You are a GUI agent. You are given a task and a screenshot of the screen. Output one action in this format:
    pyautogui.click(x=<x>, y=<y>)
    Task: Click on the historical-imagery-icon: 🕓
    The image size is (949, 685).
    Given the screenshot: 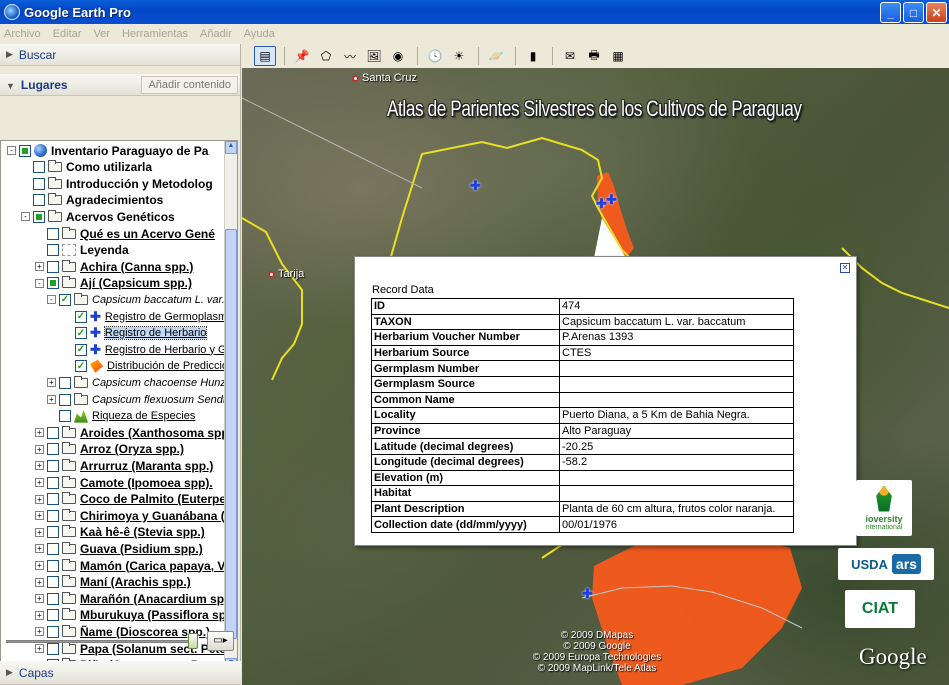 What is the action you would take?
    pyautogui.click(x=435, y=56)
    